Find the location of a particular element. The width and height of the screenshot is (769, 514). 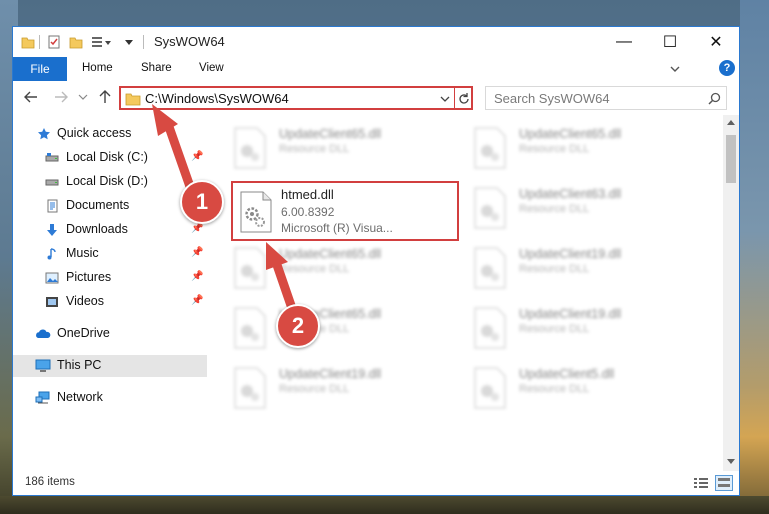

step-2-badge: 2 is located at coordinates (298, 326).